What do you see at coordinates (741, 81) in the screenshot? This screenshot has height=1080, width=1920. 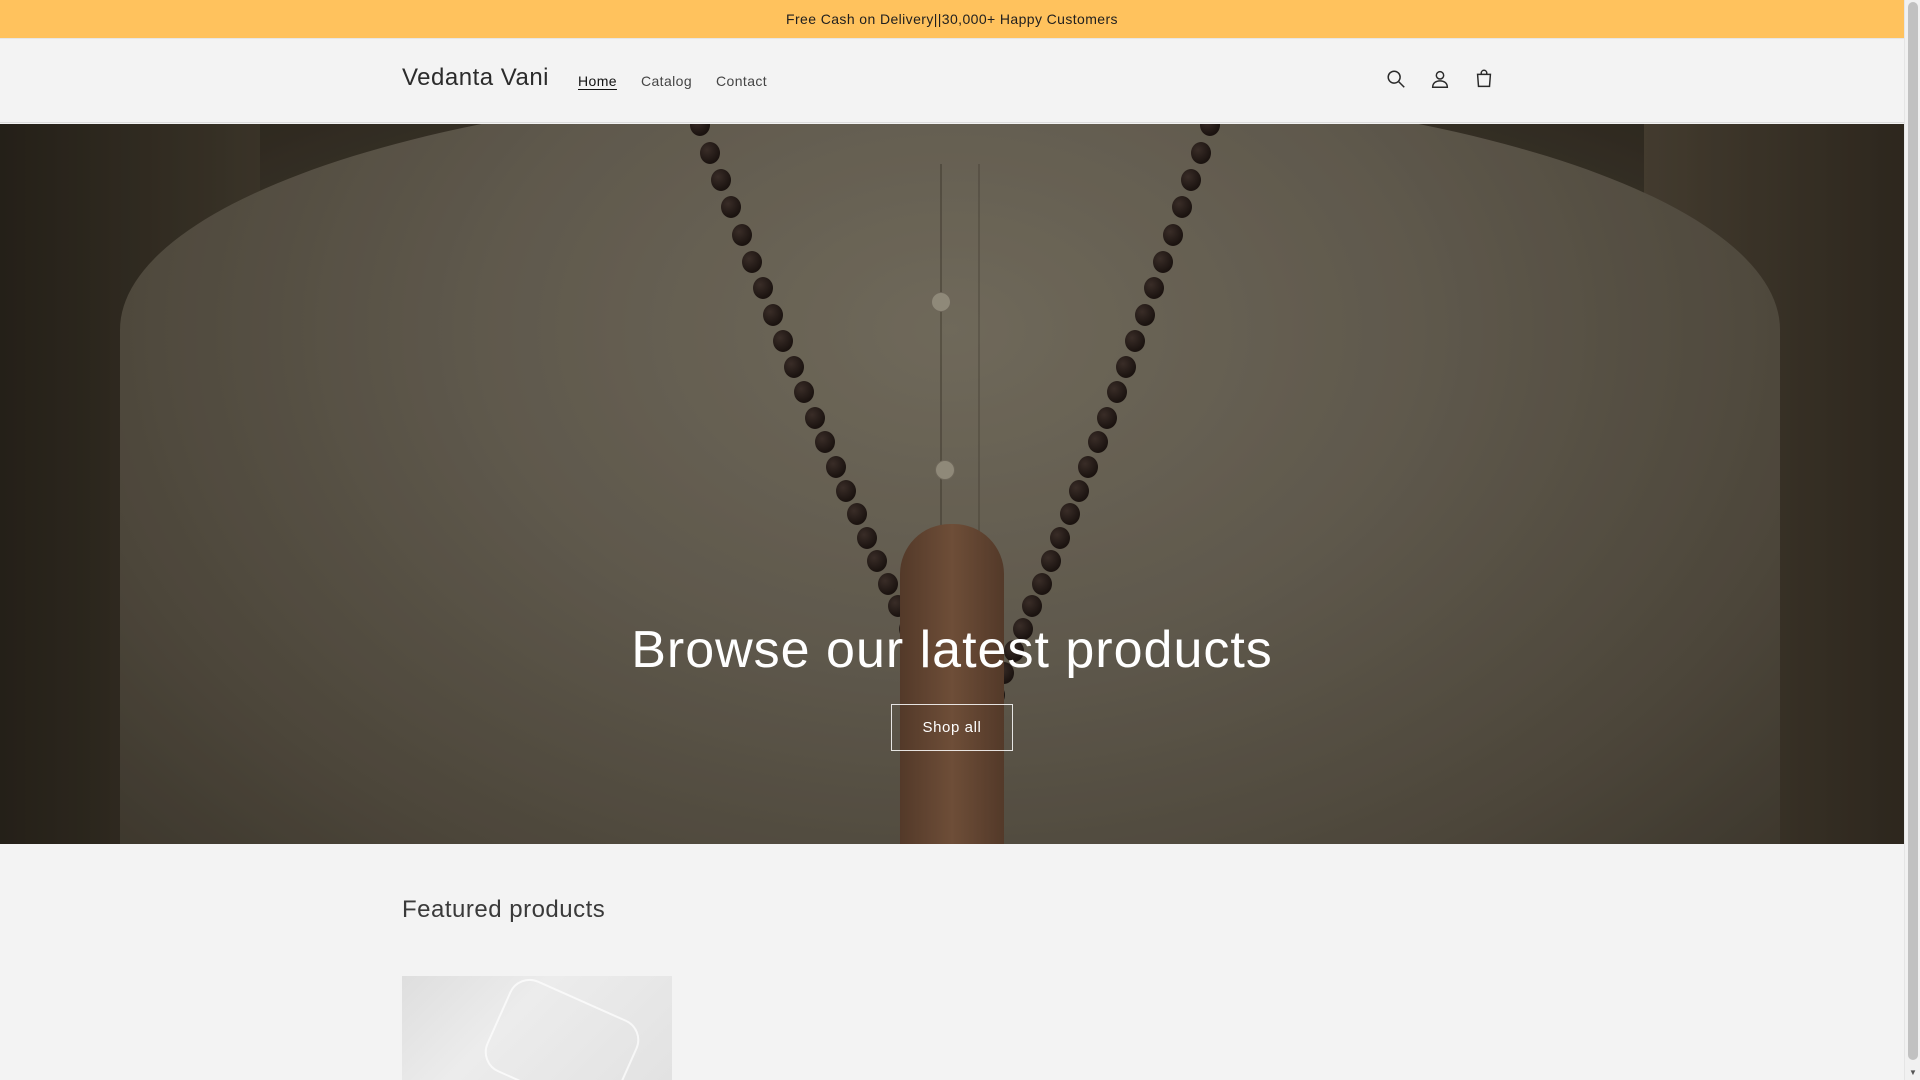 I see `nav-contact: Contact` at bounding box center [741, 81].